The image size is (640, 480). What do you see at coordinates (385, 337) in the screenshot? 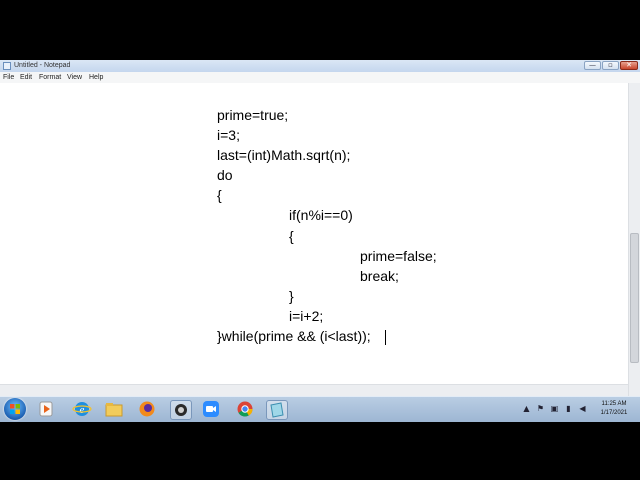
I see `text-cursor` at bounding box center [385, 337].